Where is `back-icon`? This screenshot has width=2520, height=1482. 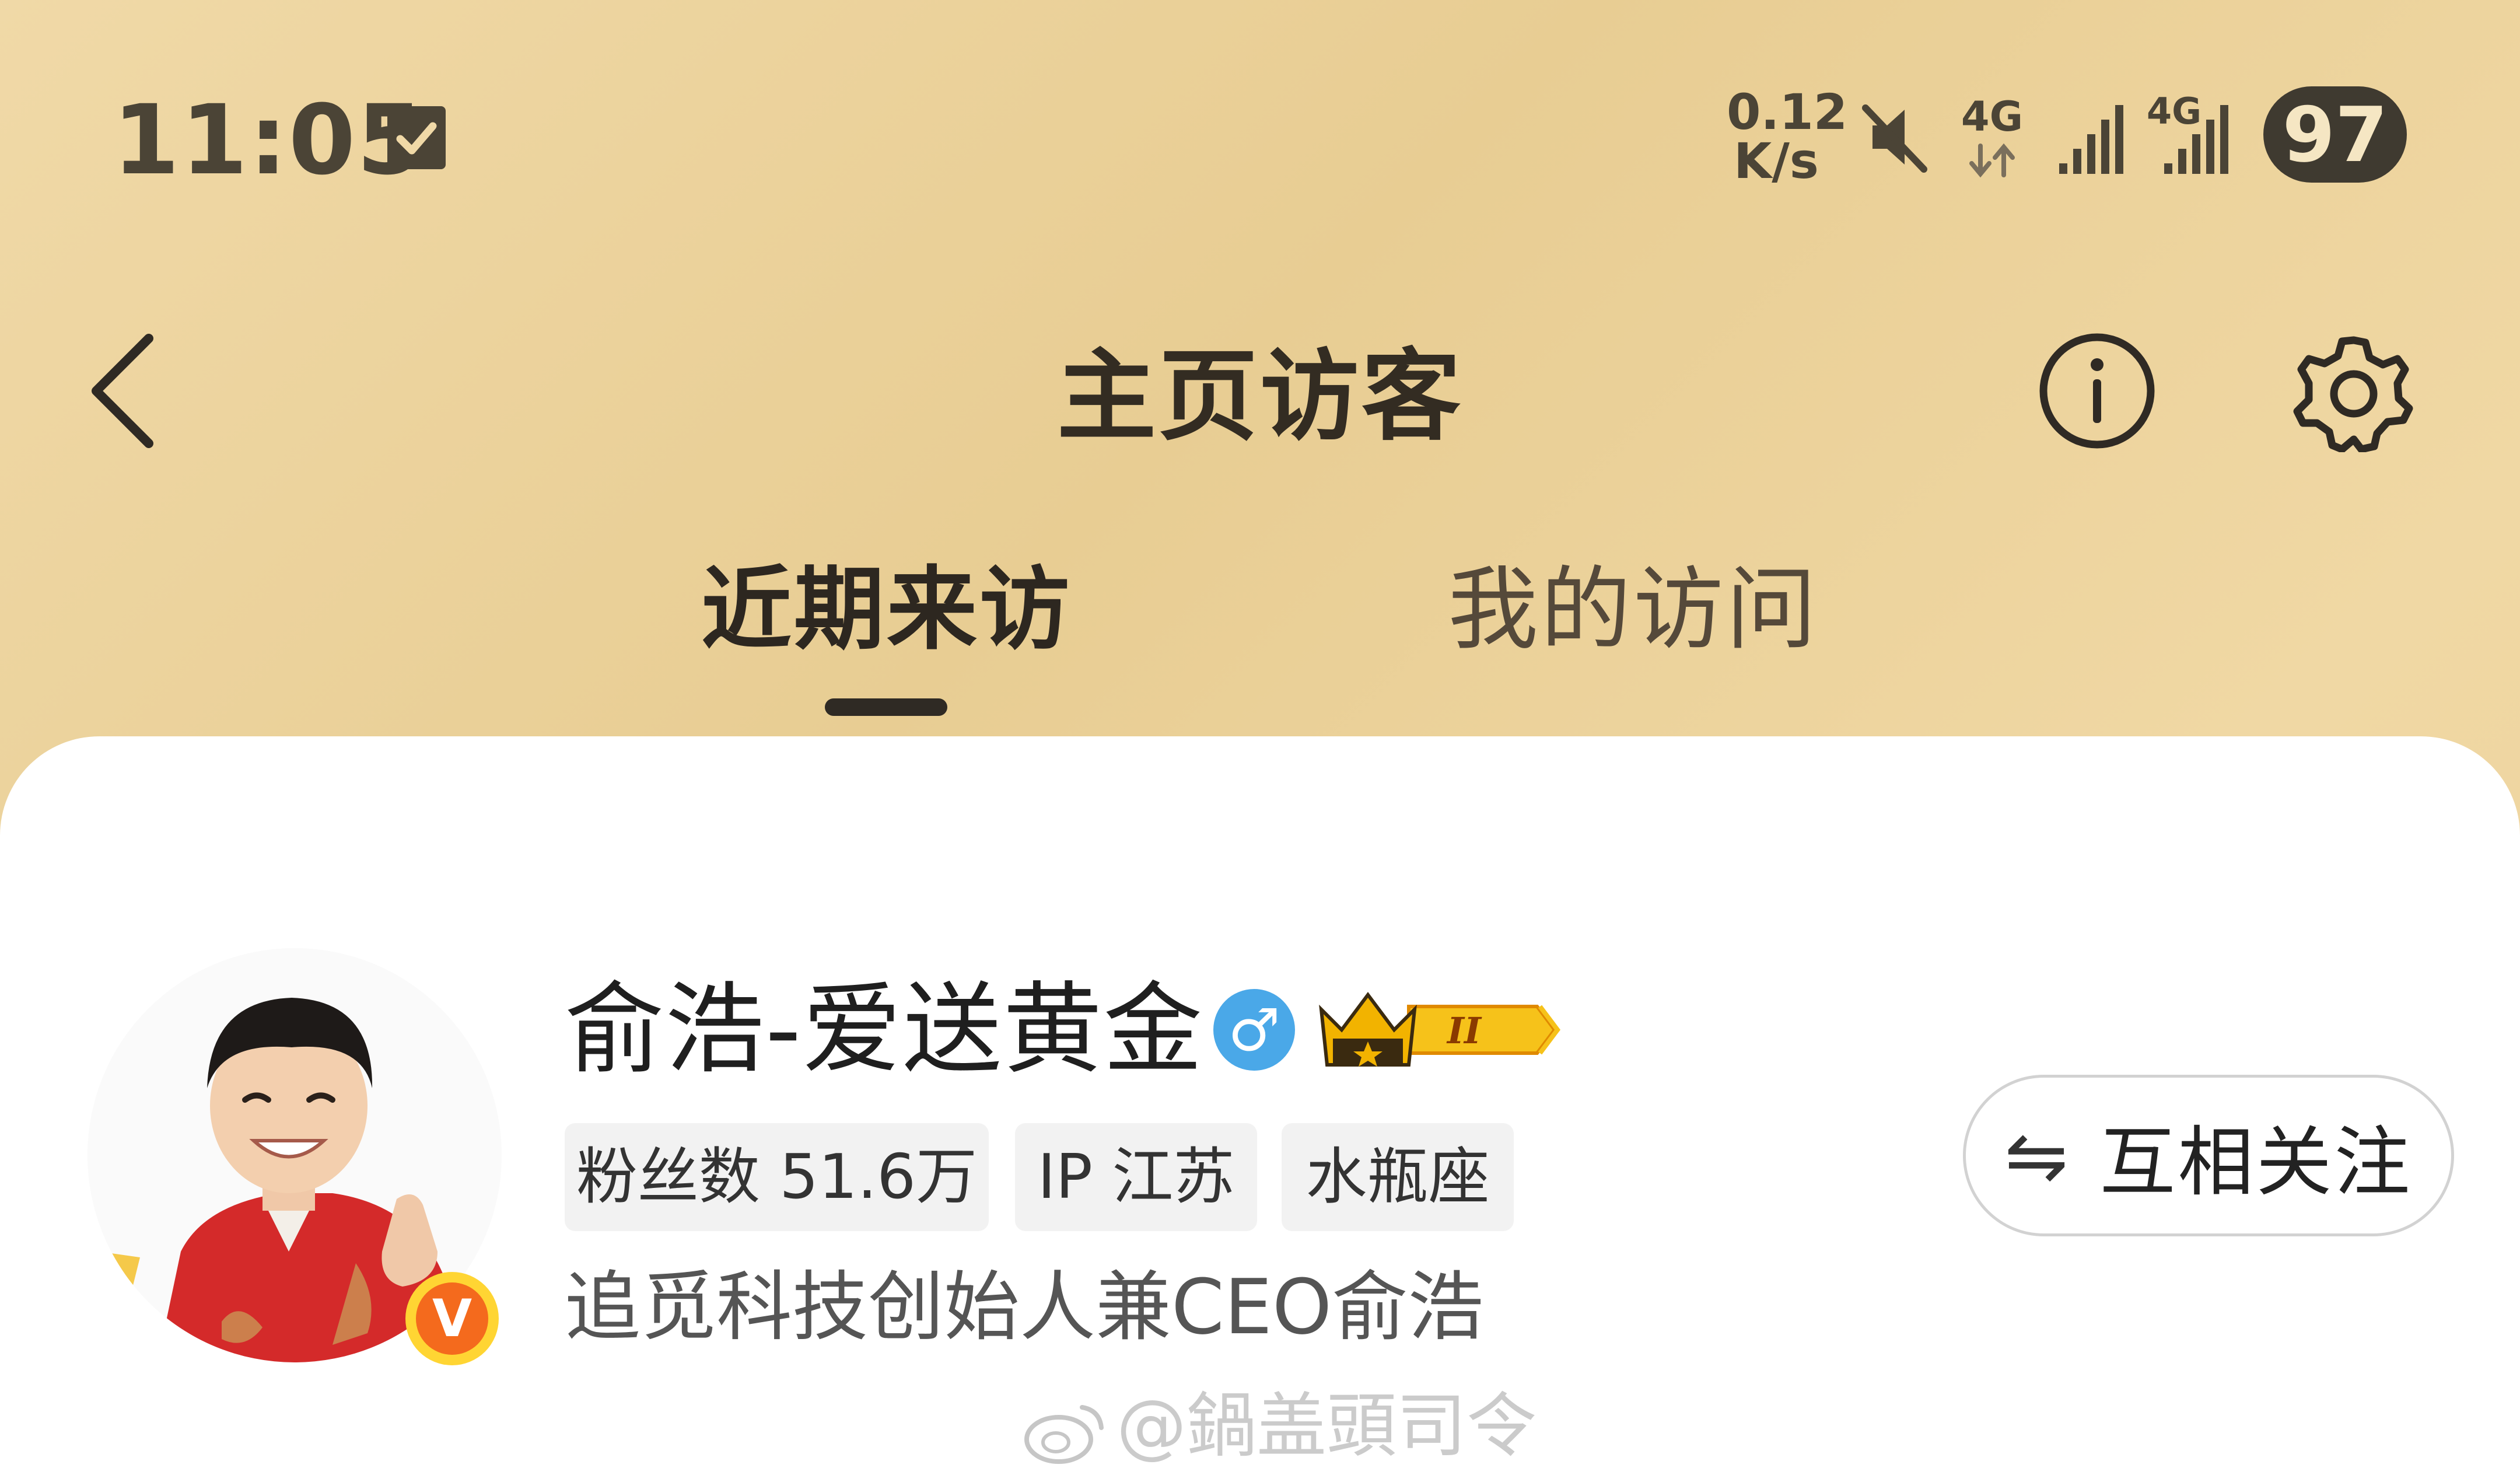 back-icon is located at coordinates (123, 391).